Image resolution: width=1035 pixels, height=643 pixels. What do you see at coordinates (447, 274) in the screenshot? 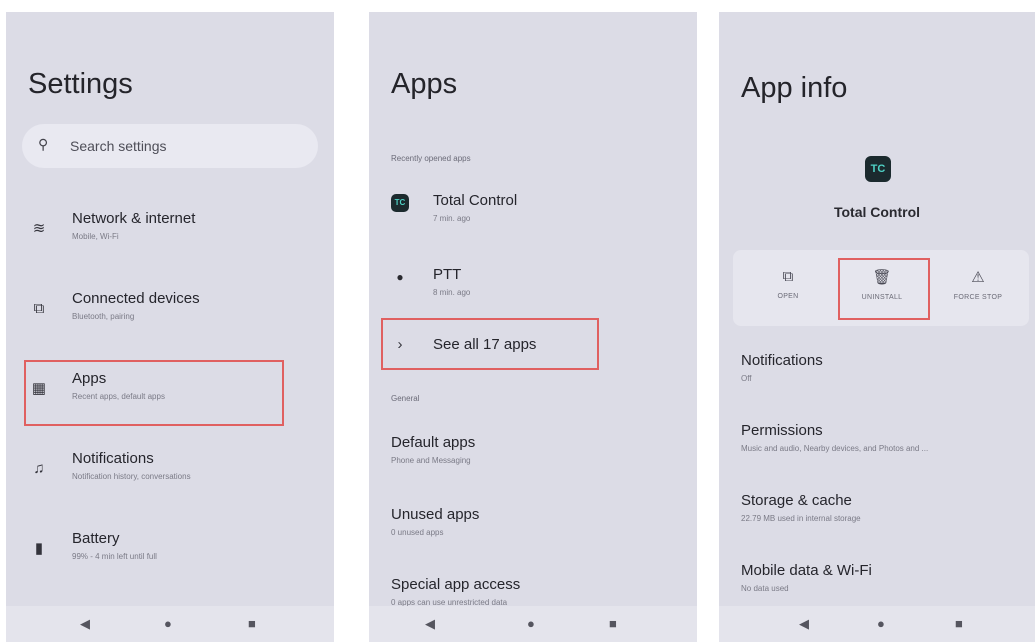
I see `app-label: PTT` at bounding box center [447, 274].